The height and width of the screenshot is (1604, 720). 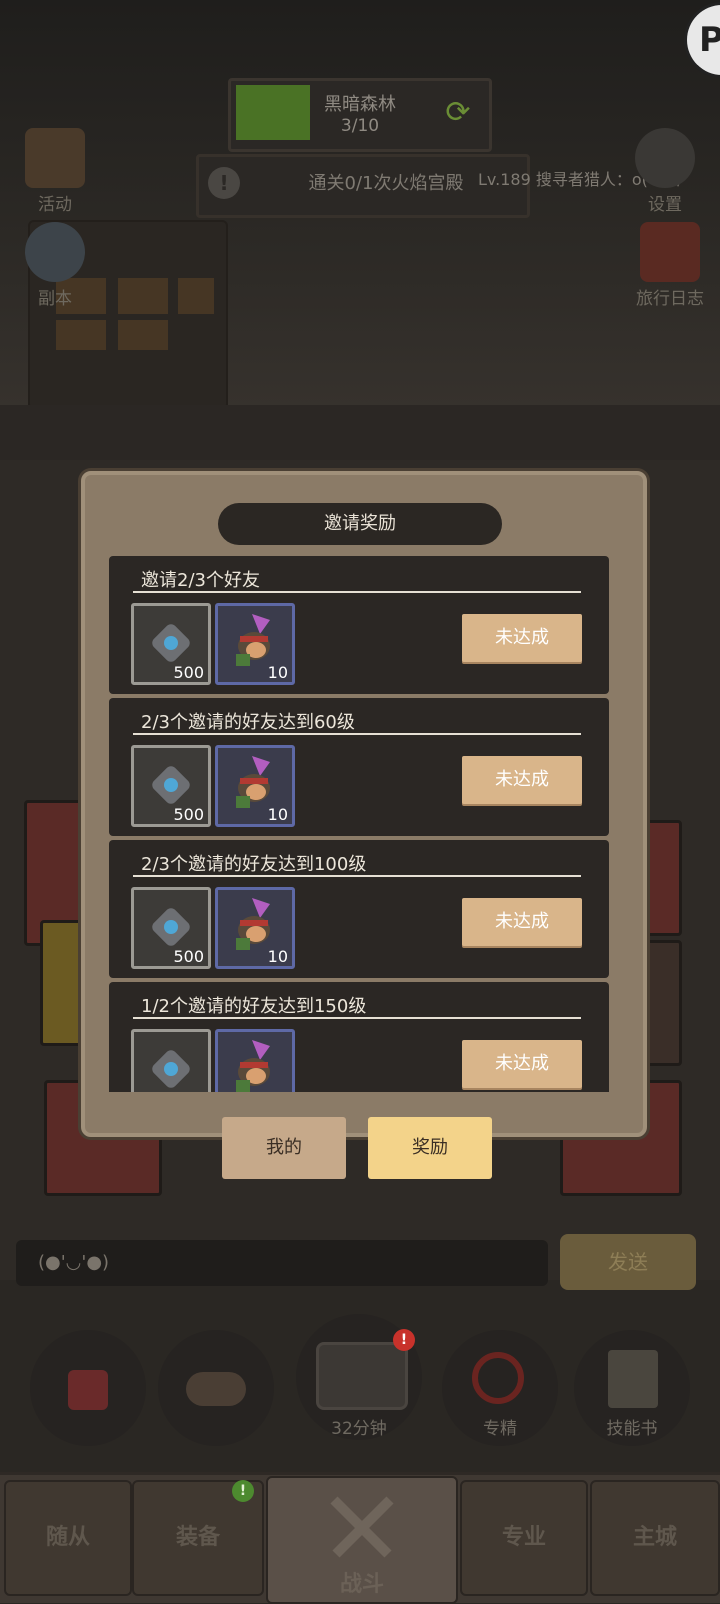 What do you see at coordinates (254, 1006) in the screenshot?
I see `reward-title: 1/2个邀请的好友达到150级` at bounding box center [254, 1006].